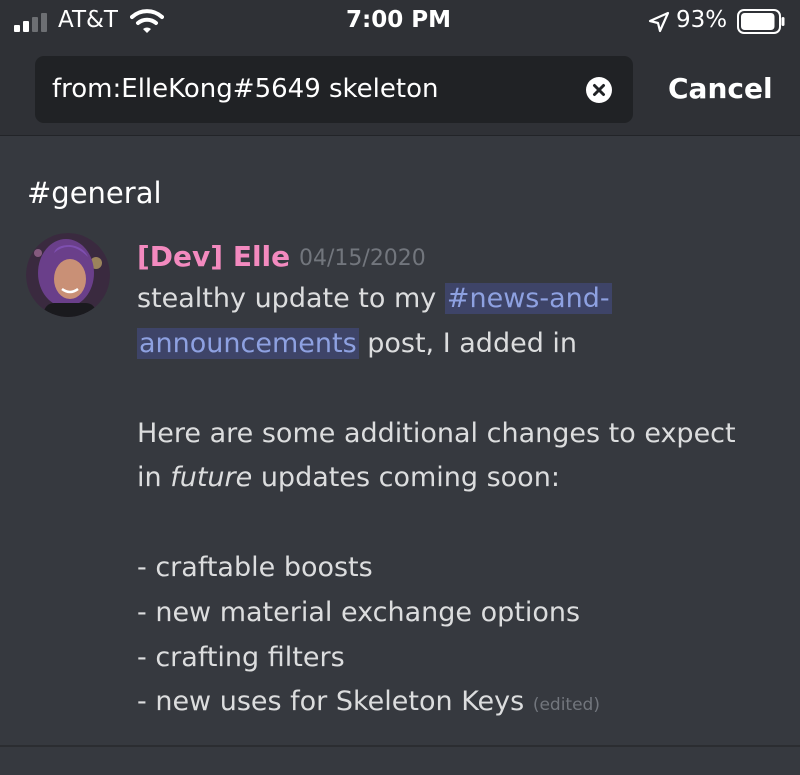 The image size is (800, 775). What do you see at coordinates (359, 612) in the screenshot?
I see `bullet-line: - new material exchange options` at bounding box center [359, 612].